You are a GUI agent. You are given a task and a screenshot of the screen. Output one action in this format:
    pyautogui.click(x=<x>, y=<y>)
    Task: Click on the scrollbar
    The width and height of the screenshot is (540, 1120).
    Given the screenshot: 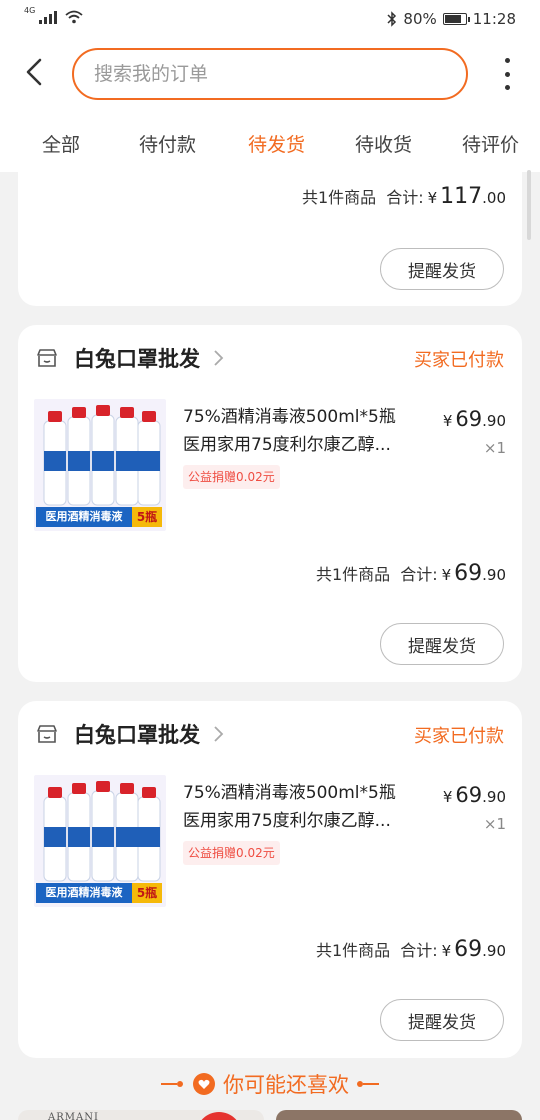 What is the action you would take?
    pyautogui.click(x=529, y=205)
    